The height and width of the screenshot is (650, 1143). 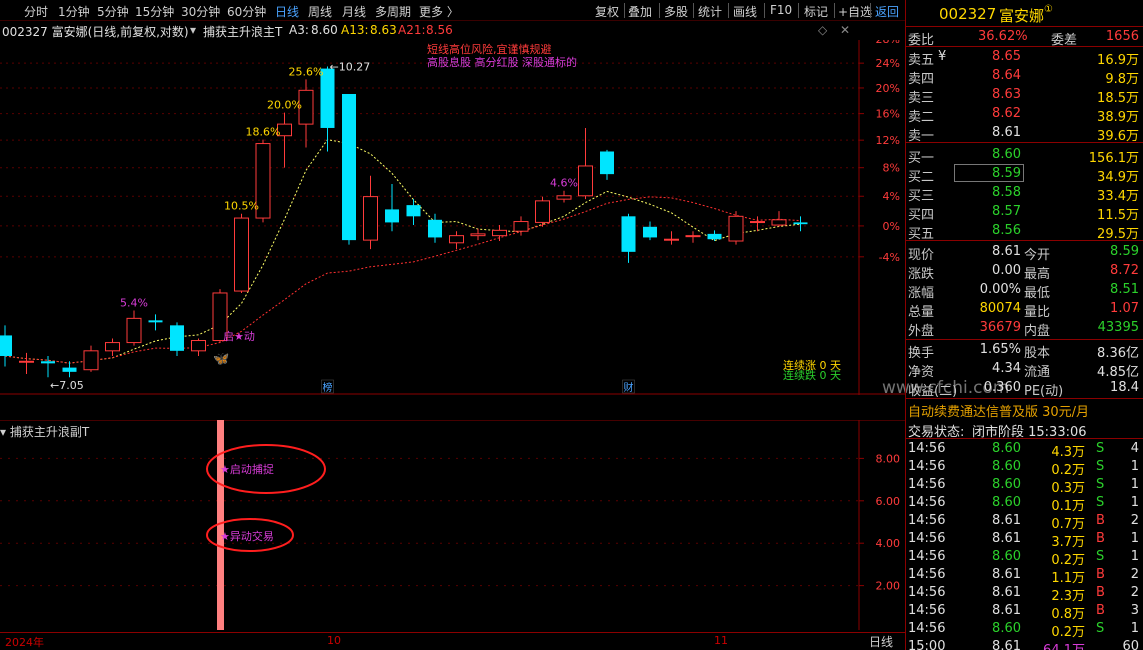 What do you see at coordinates (1134, 484) in the screenshot?
I see `tick-count: 1` at bounding box center [1134, 484].